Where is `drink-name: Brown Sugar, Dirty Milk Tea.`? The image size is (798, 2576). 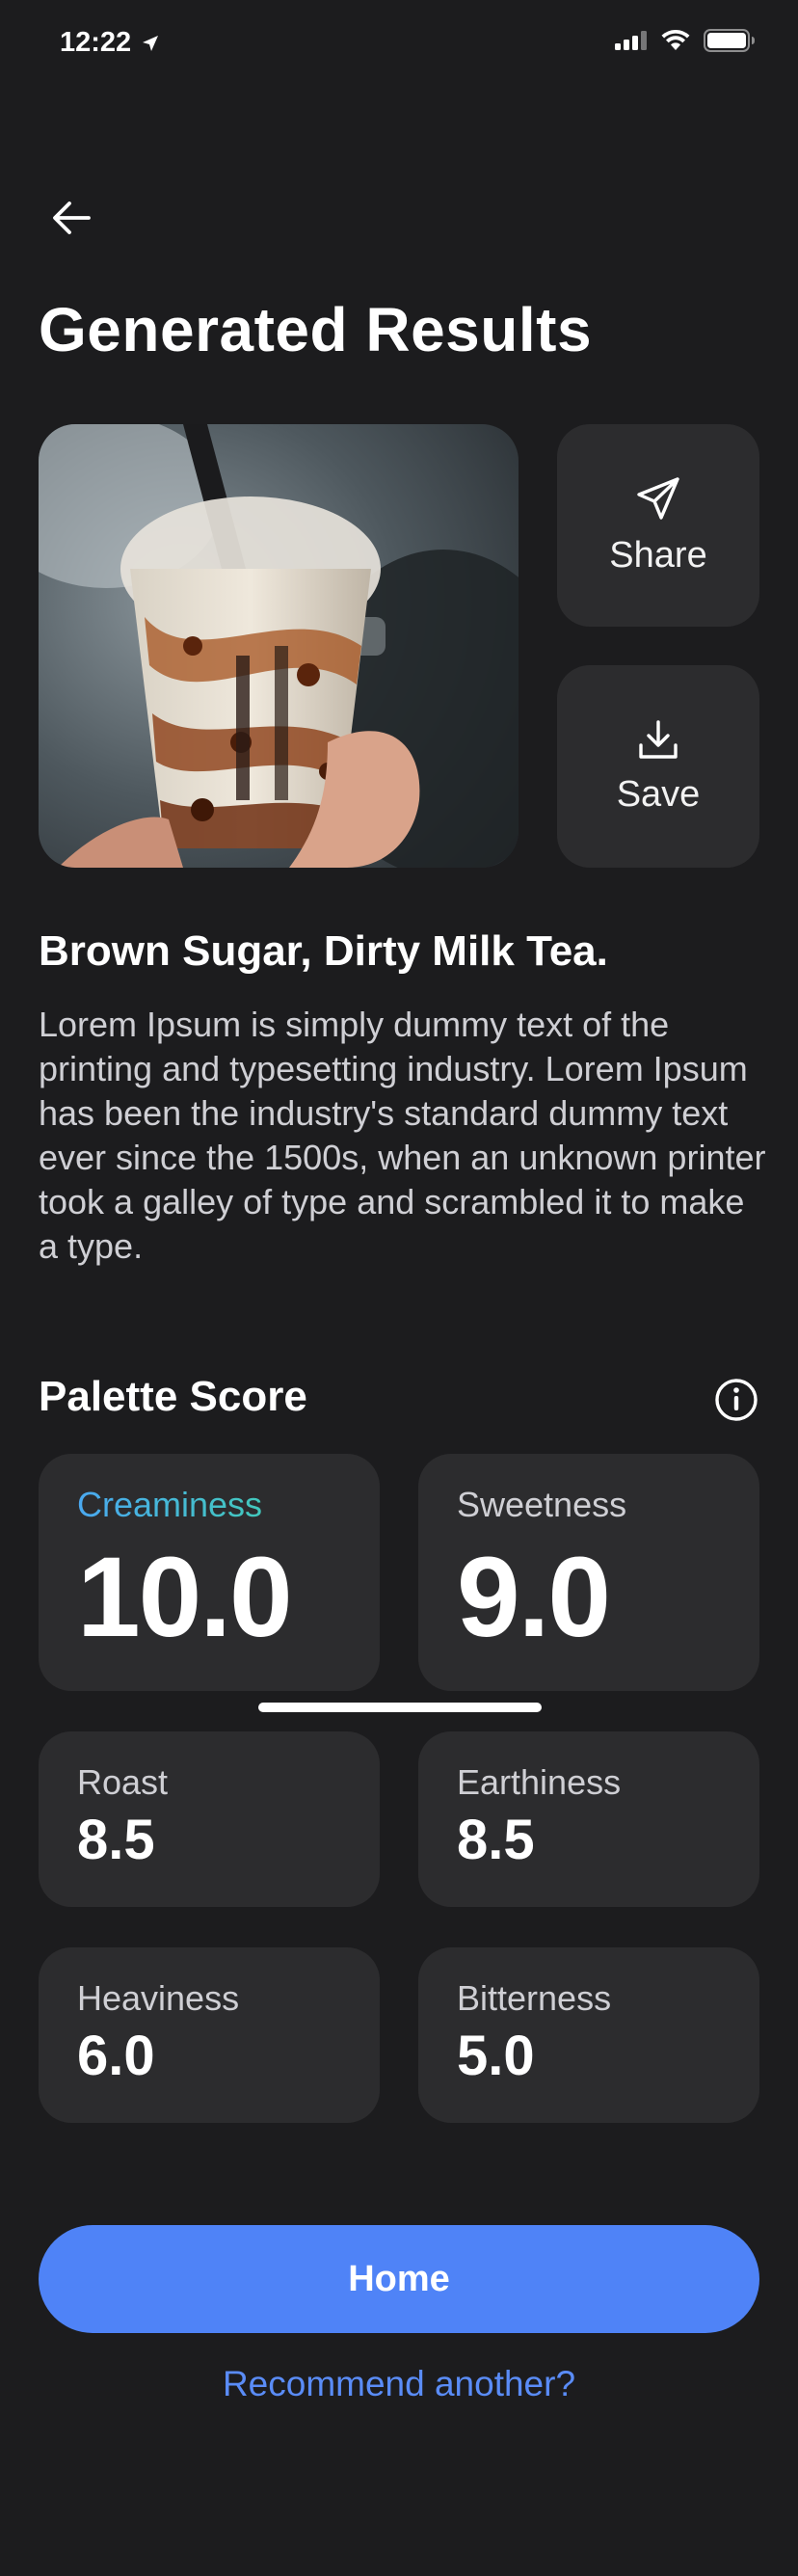 drink-name: Brown Sugar, Dirty Milk Tea. is located at coordinates (323, 951).